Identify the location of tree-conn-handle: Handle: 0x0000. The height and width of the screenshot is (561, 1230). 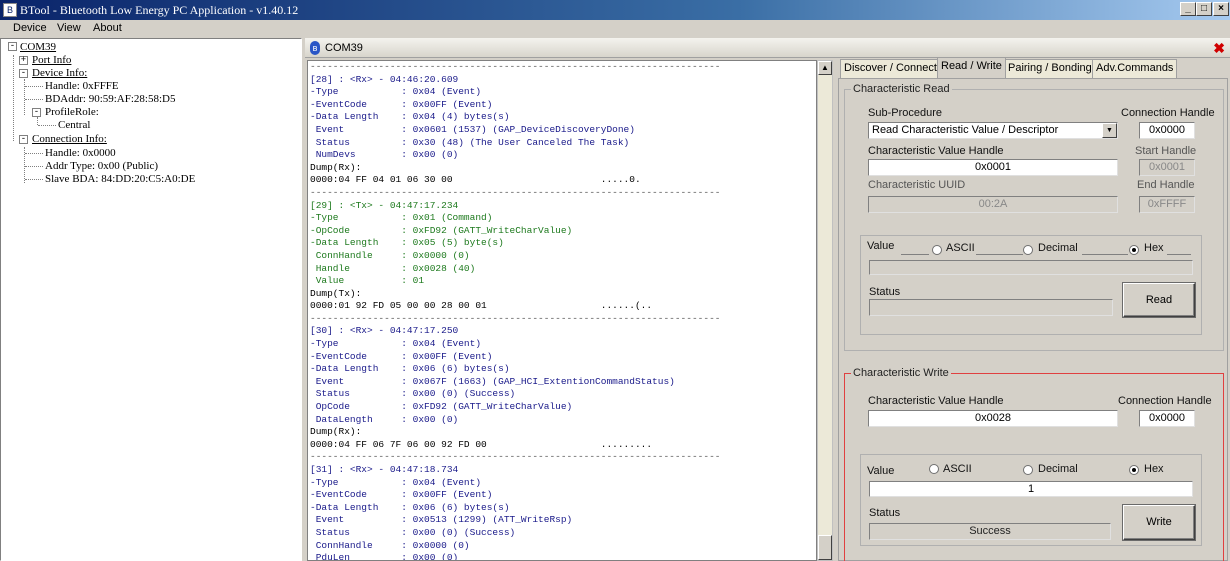
(80, 153).